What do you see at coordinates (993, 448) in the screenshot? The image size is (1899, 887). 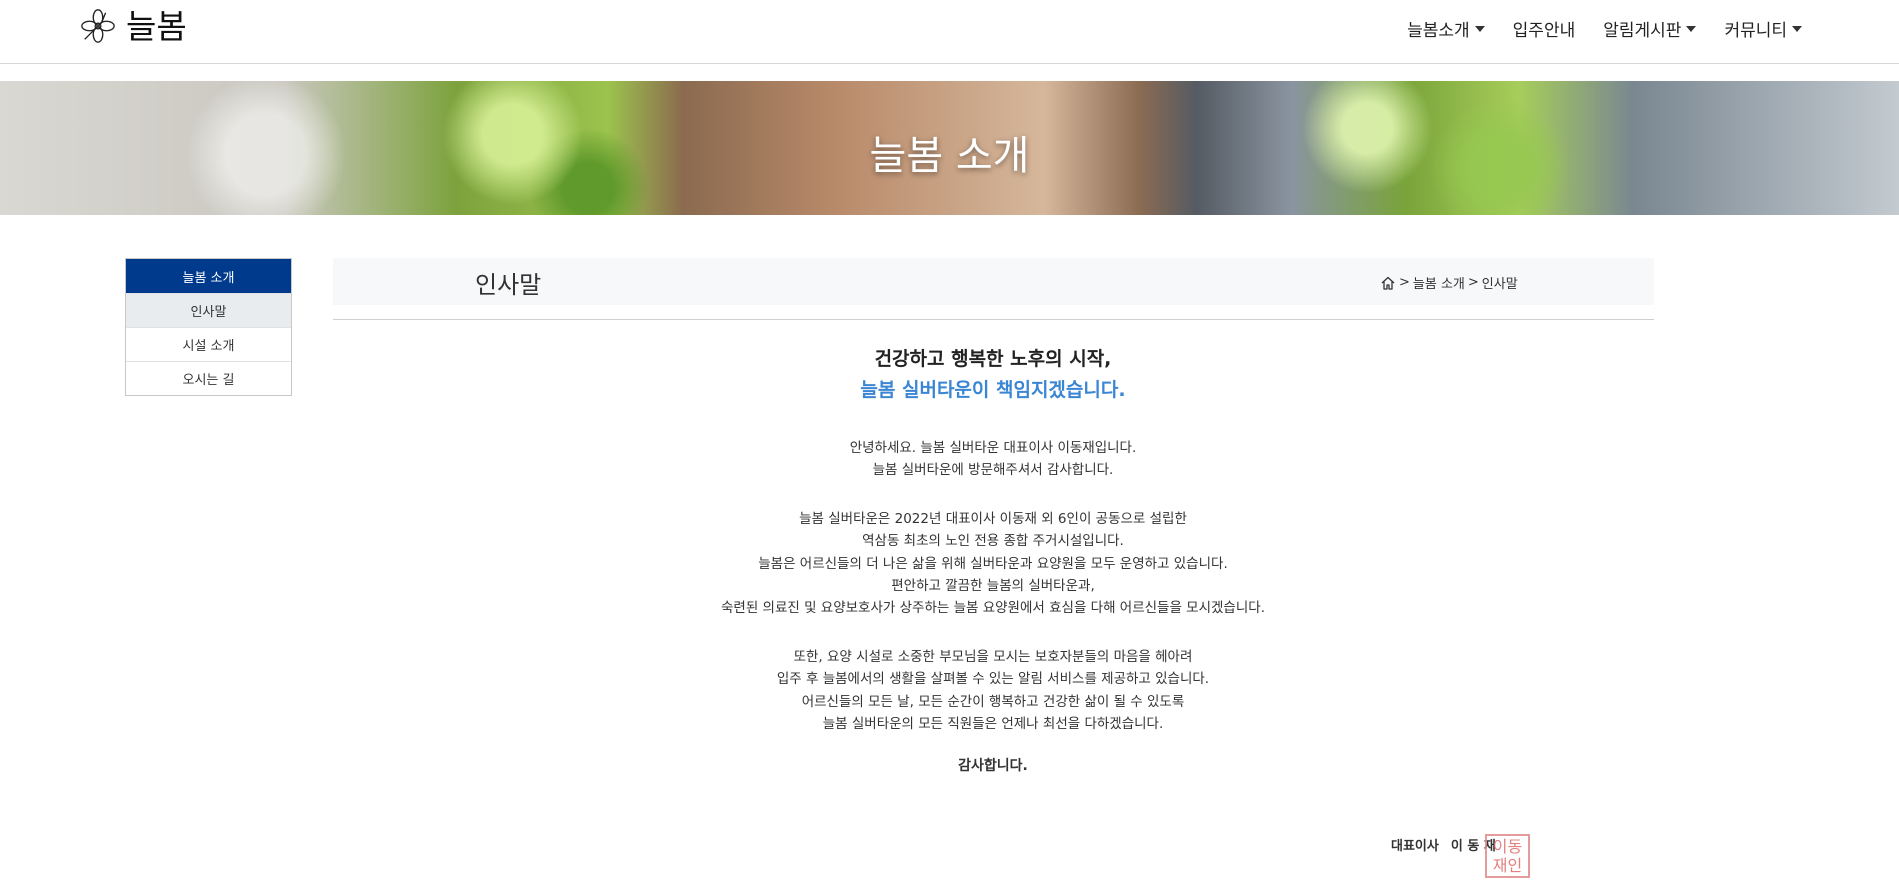 I see `greeting-line: 안녕하세요. 늘봄 실버타운 대표이사 이동재입니다.` at bounding box center [993, 448].